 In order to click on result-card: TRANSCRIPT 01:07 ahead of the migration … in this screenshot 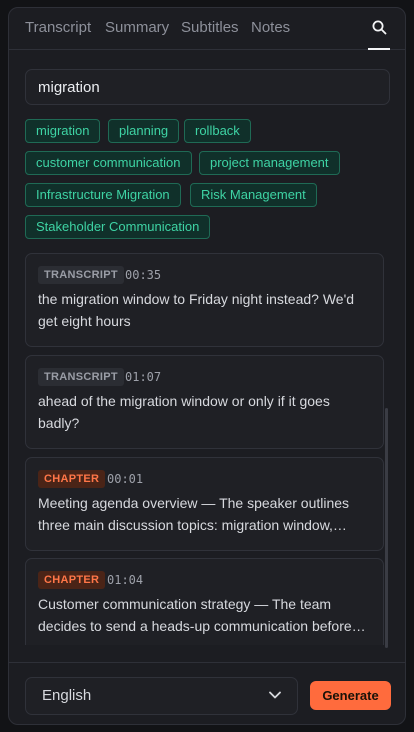, I will do `click(204, 402)`.